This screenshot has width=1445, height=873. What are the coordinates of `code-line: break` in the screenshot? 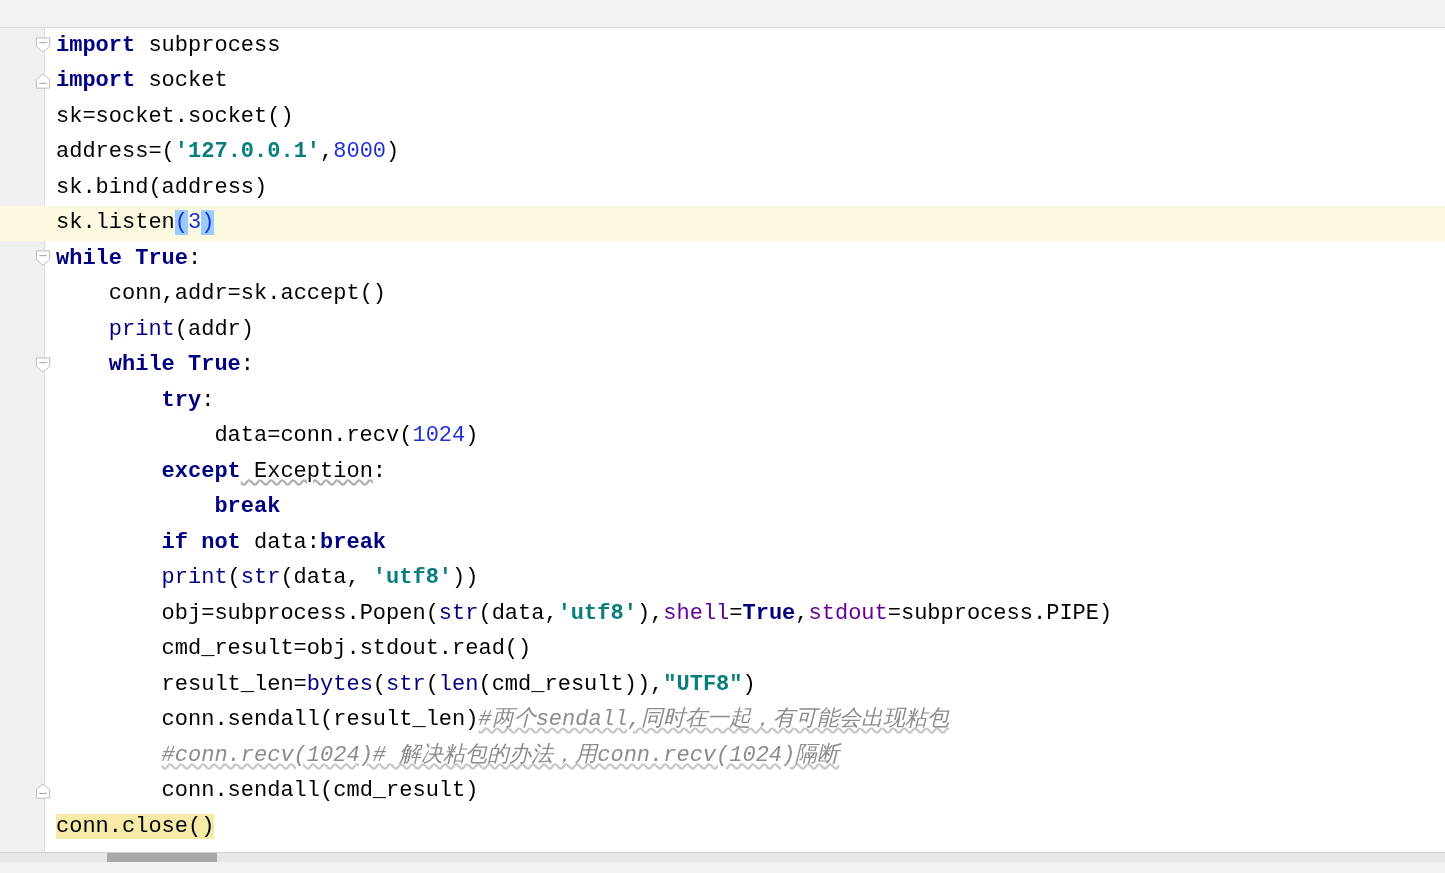 It's located at (247, 507).